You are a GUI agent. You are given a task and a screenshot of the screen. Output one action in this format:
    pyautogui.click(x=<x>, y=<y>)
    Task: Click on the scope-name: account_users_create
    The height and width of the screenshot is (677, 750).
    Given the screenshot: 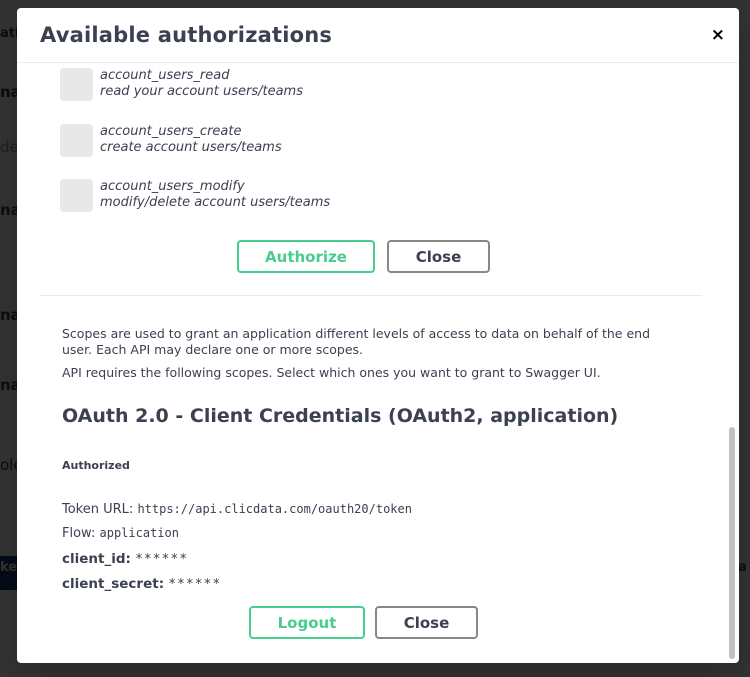 What is the action you would take?
    pyautogui.click(x=171, y=131)
    